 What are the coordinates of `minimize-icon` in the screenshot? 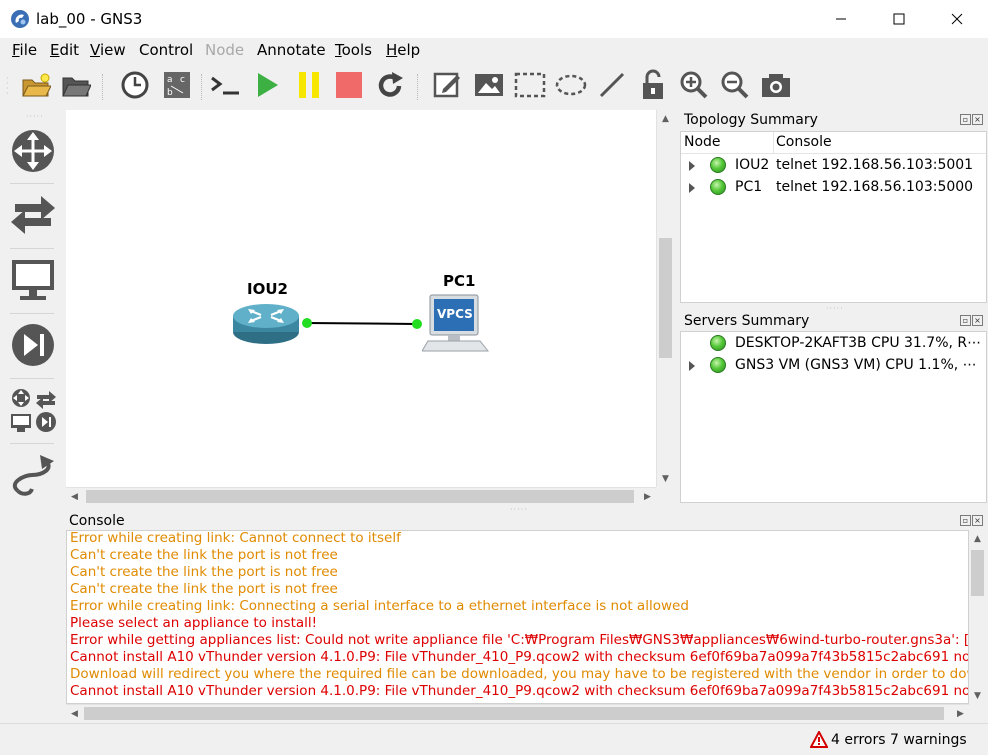 It's located at (841, 19).